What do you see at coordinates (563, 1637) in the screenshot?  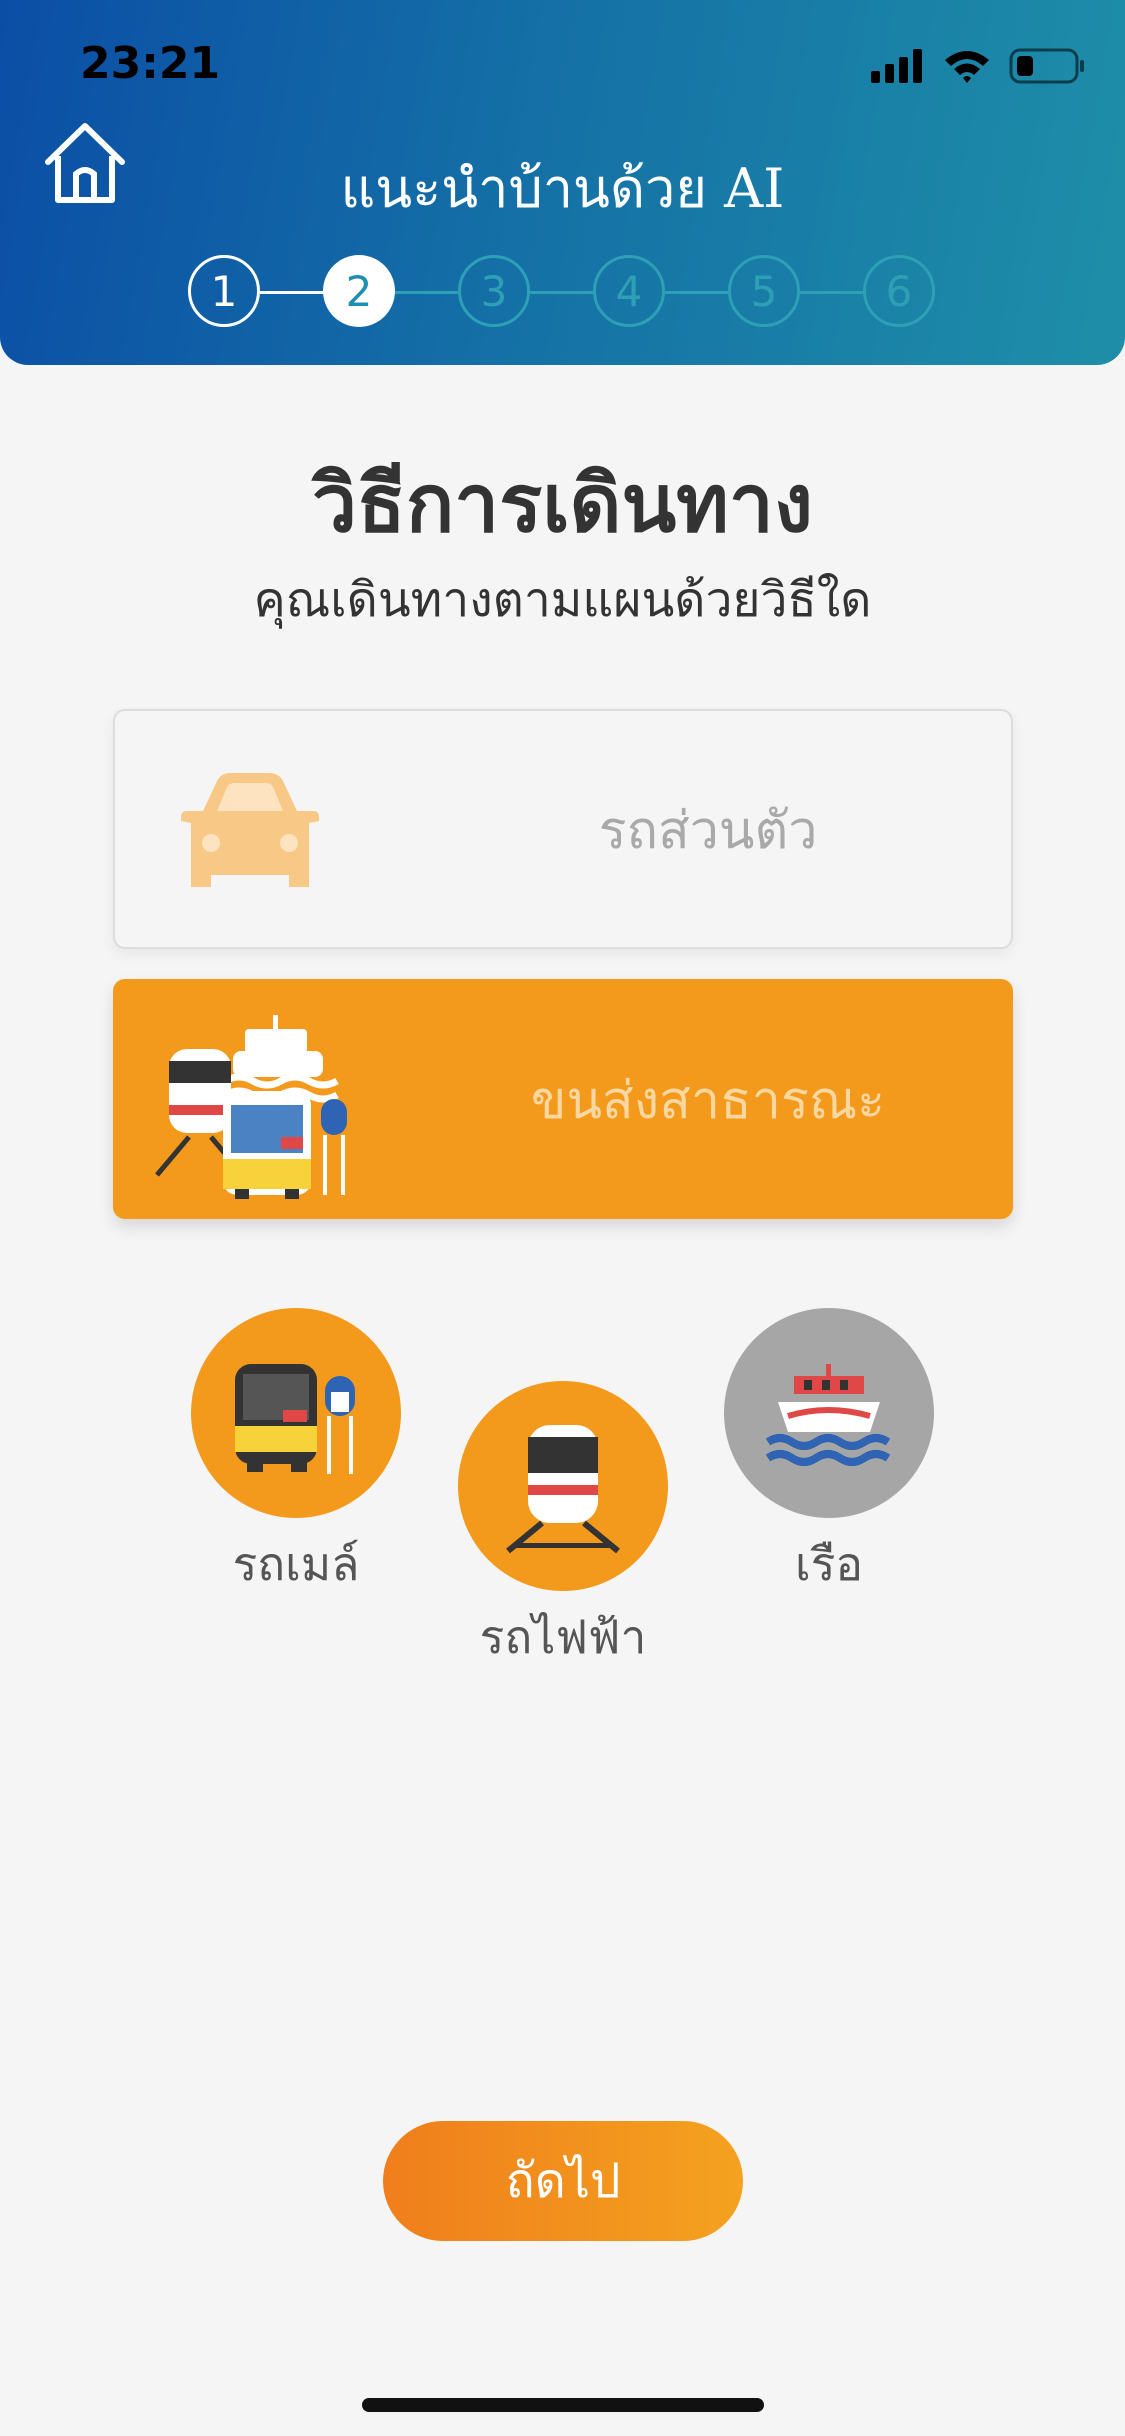 I see `skytrain-mode-label: รถไฟฟ้า` at bounding box center [563, 1637].